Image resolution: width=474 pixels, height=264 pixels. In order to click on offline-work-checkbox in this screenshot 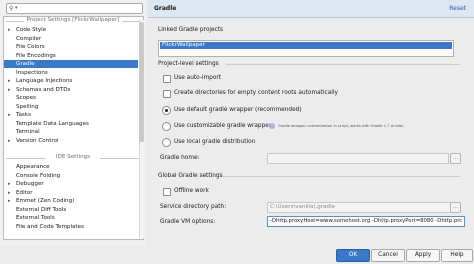, I will do `click(167, 192)`.